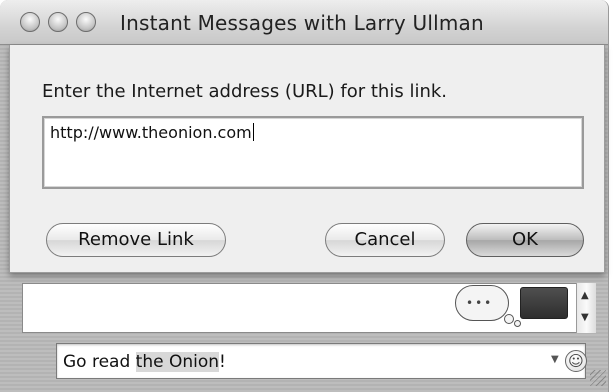 The height and width of the screenshot is (392, 614). I want to click on text-caret, so click(253, 132).